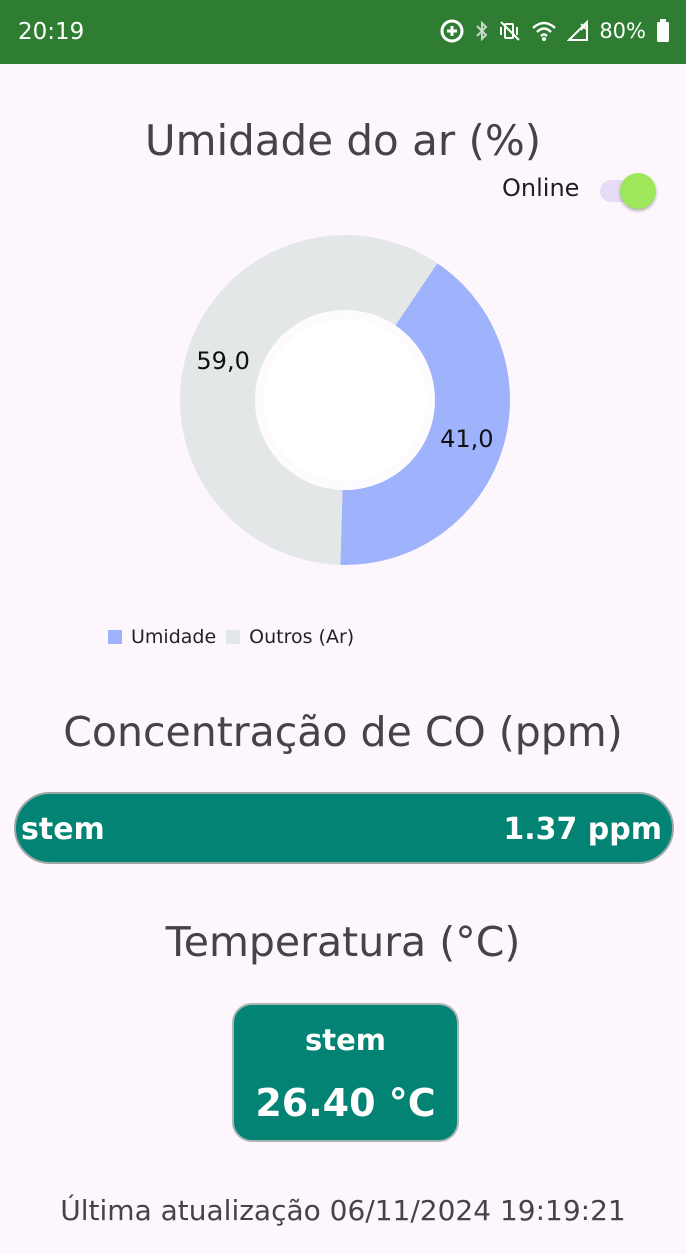 The image size is (686, 1254). Describe the element at coordinates (345, 1103) in the screenshot. I see `temperature-value: 26.40 °C` at that location.